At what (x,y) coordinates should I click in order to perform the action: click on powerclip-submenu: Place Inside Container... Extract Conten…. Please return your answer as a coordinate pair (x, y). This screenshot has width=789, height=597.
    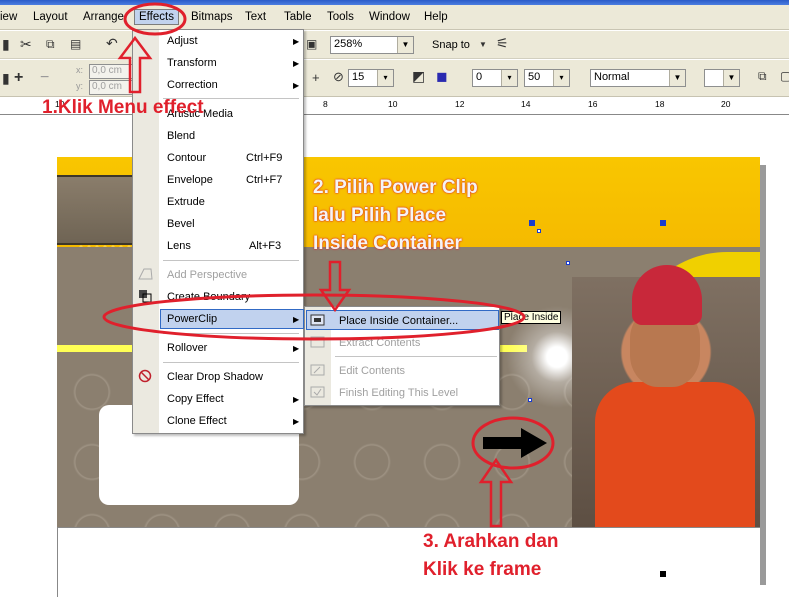
    Looking at the image, I should click on (402, 356).